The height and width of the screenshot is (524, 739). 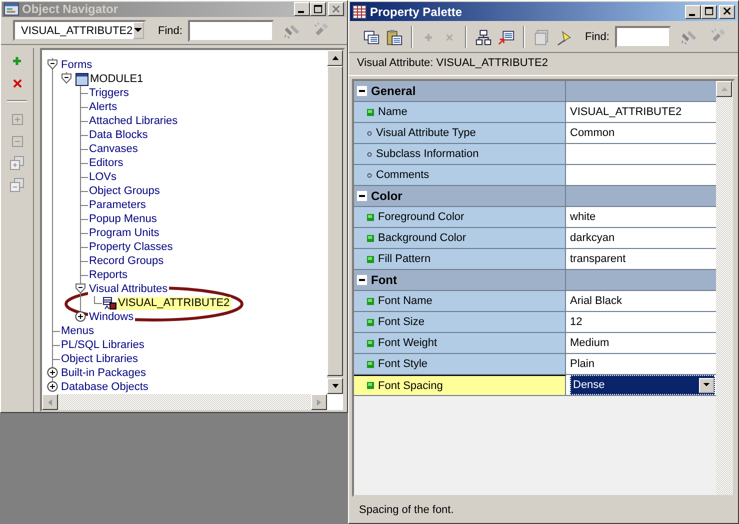 I want to click on section-header: Font, so click(x=460, y=280).